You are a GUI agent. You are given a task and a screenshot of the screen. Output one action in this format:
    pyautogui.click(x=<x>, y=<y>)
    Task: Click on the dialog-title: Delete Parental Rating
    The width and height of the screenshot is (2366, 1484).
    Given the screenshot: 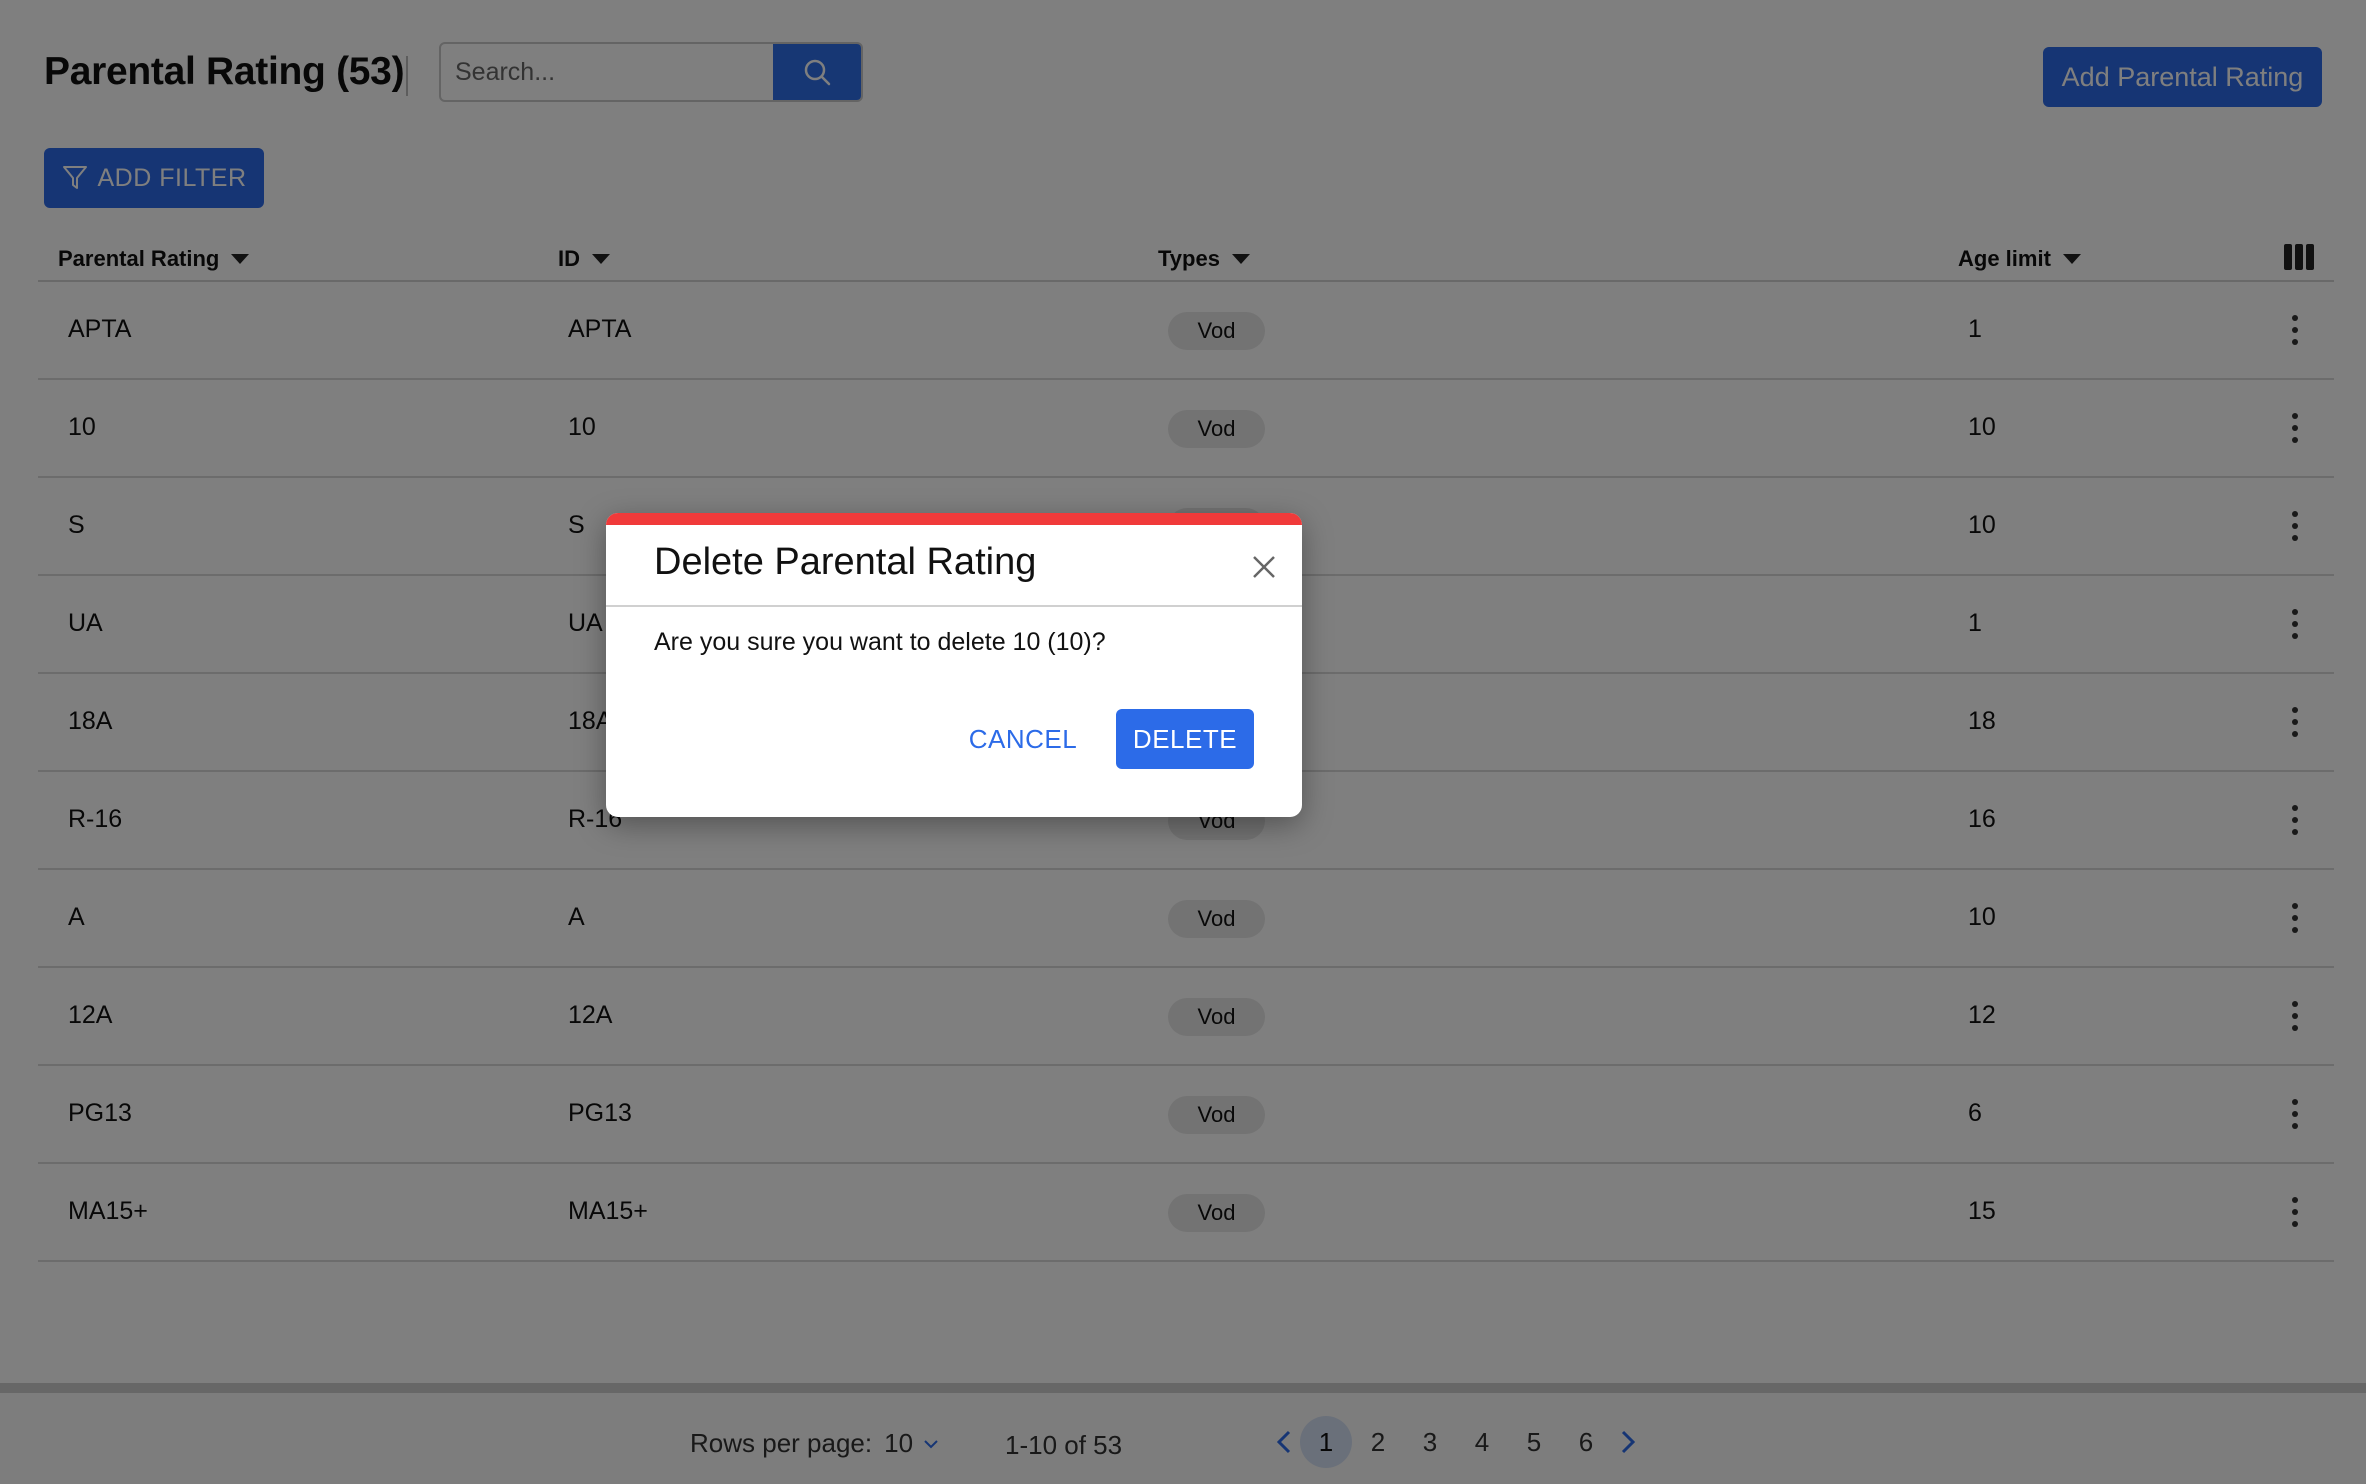 What is the action you would take?
    pyautogui.click(x=845, y=562)
    